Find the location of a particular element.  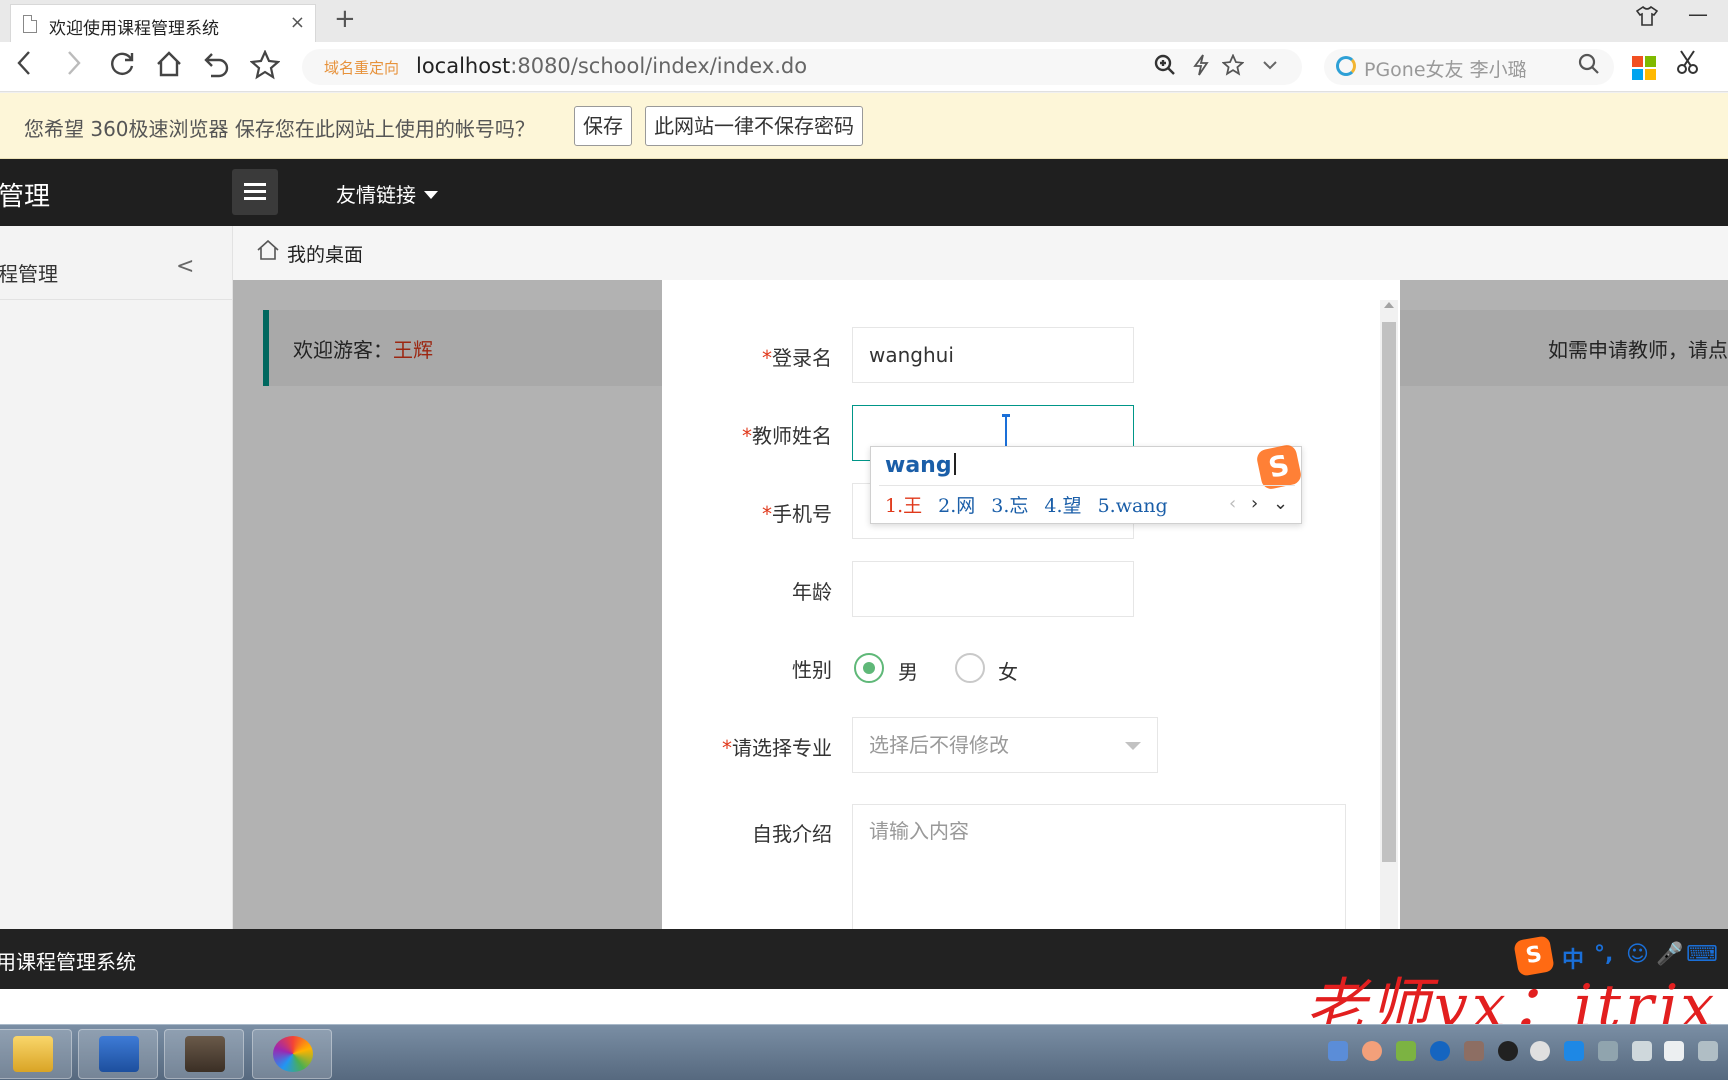

gender-male-radio is located at coordinates (869, 668).